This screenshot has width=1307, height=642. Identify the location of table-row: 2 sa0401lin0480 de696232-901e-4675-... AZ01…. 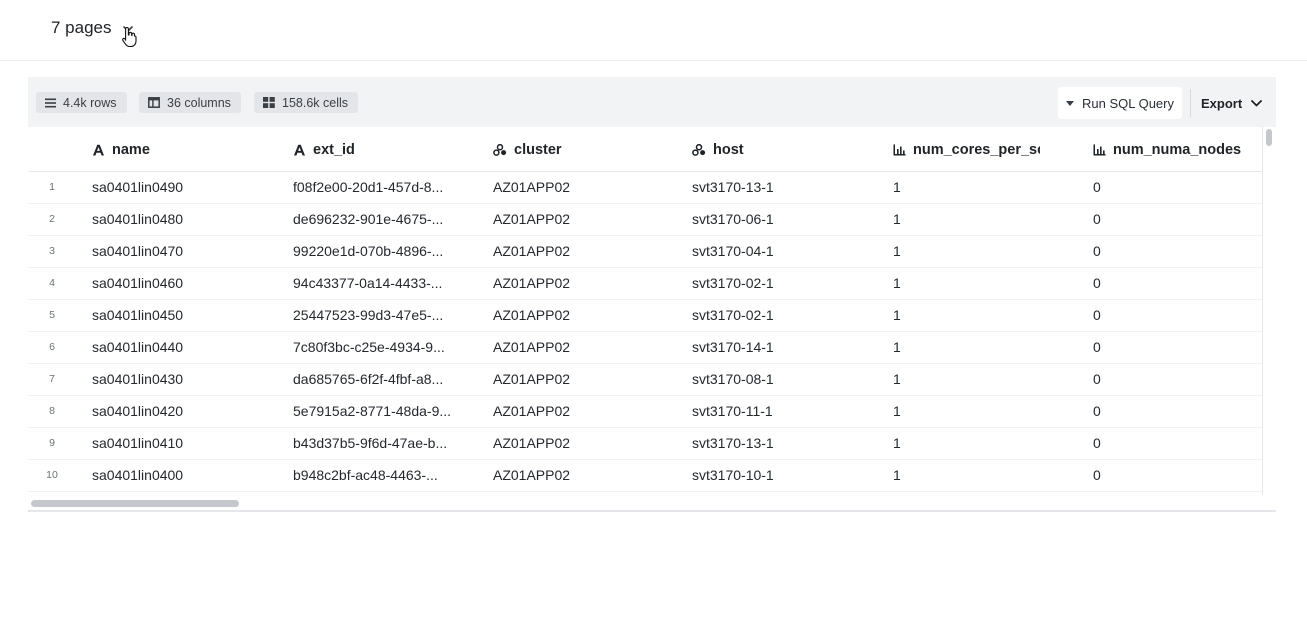
(645, 220).